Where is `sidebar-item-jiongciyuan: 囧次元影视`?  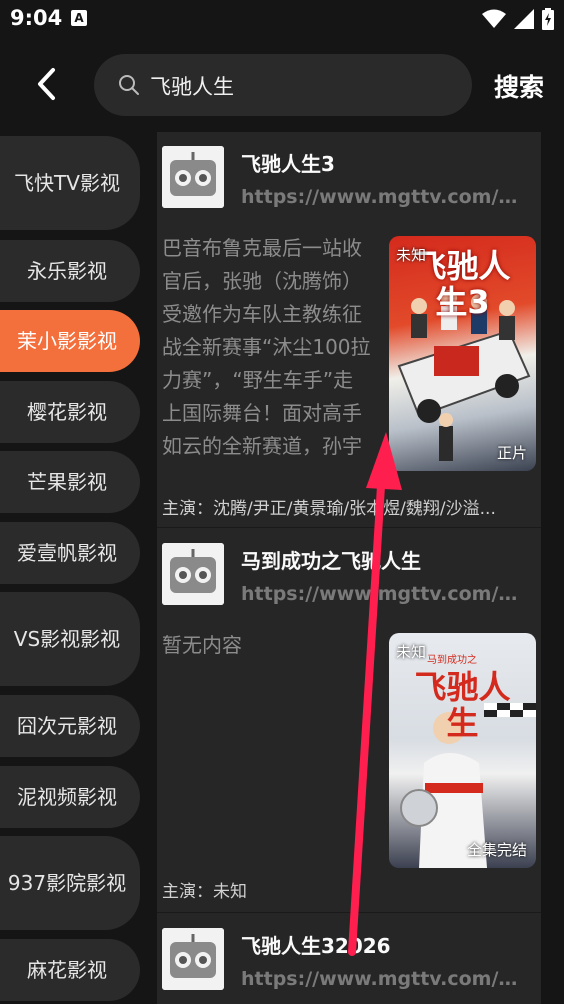 sidebar-item-jiongciyuan: 囧次元影视 is located at coordinates (70, 726).